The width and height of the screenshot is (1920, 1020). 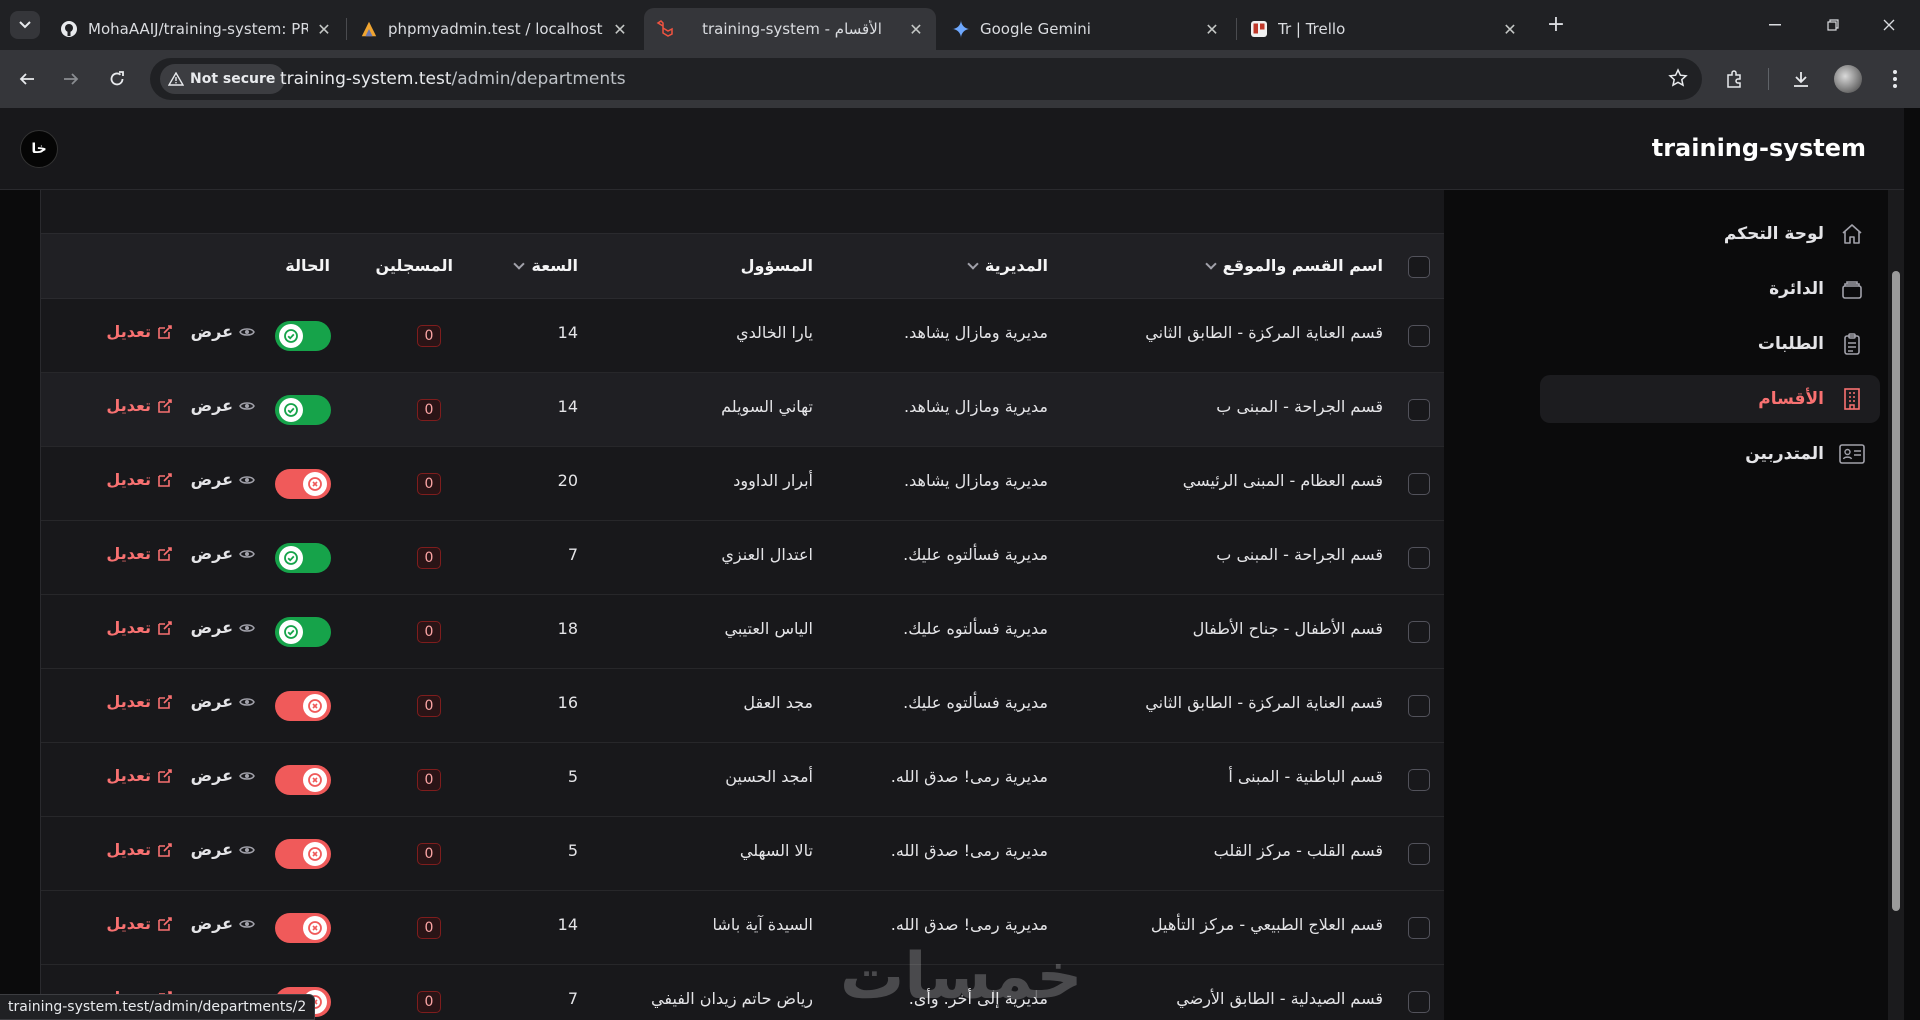 What do you see at coordinates (117, 79) in the screenshot?
I see `reload-button` at bounding box center [117, 79].